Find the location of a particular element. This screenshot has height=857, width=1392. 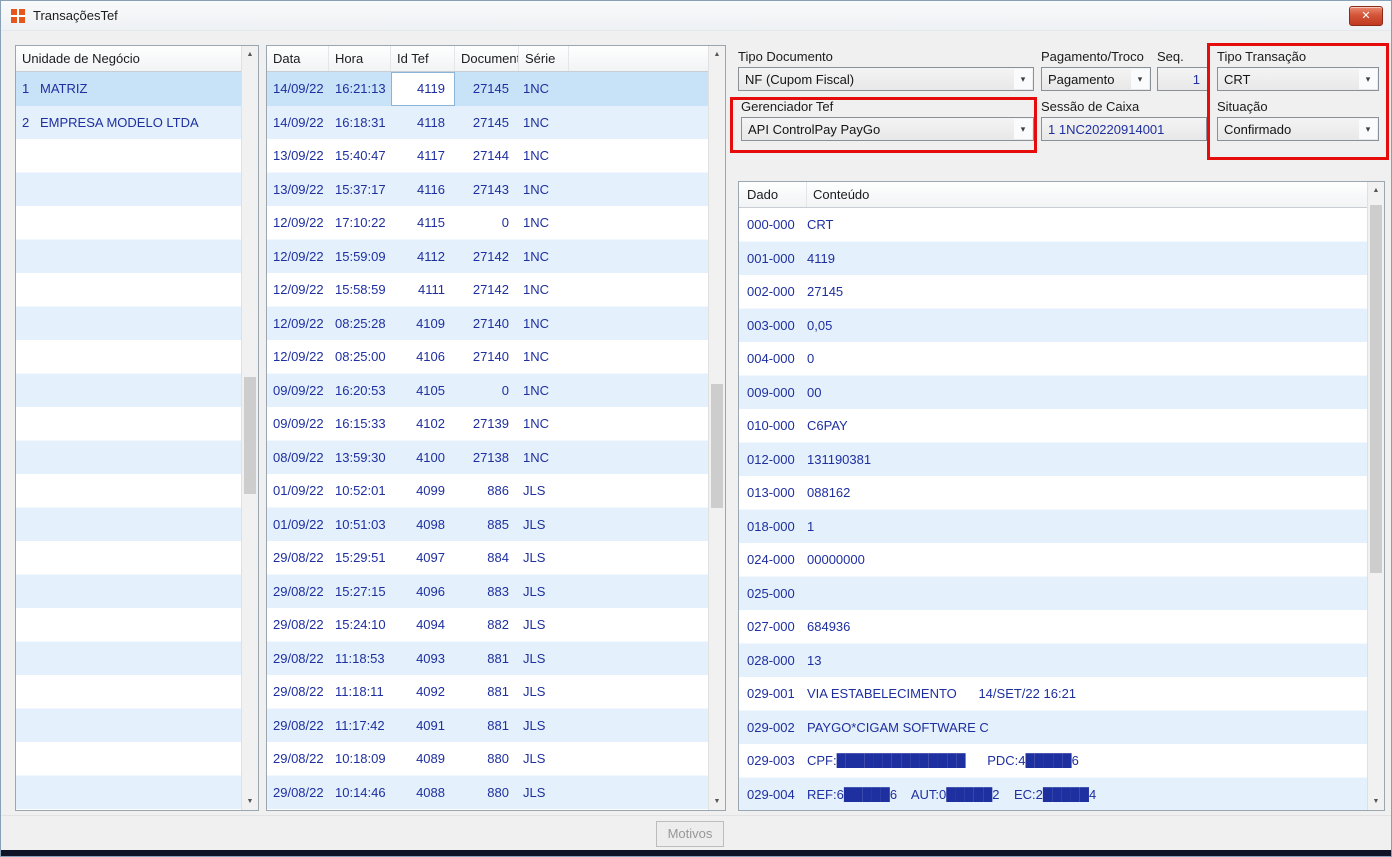

cell-serie: JLS is located at coordinates (534, 792).